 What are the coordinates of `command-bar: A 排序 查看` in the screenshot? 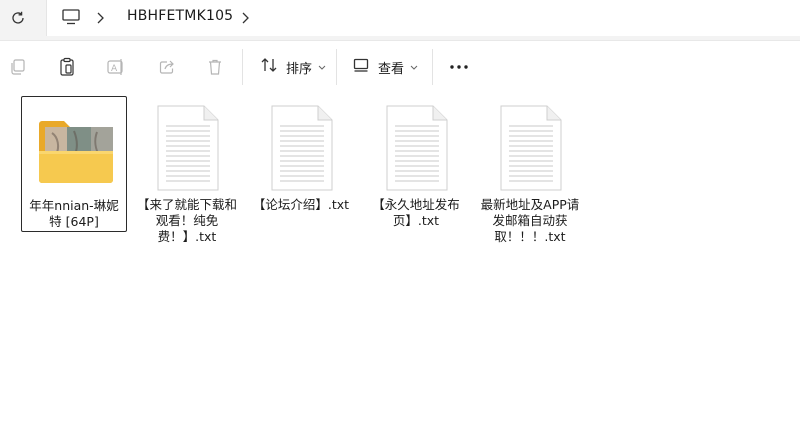 It's located at (400, 67).